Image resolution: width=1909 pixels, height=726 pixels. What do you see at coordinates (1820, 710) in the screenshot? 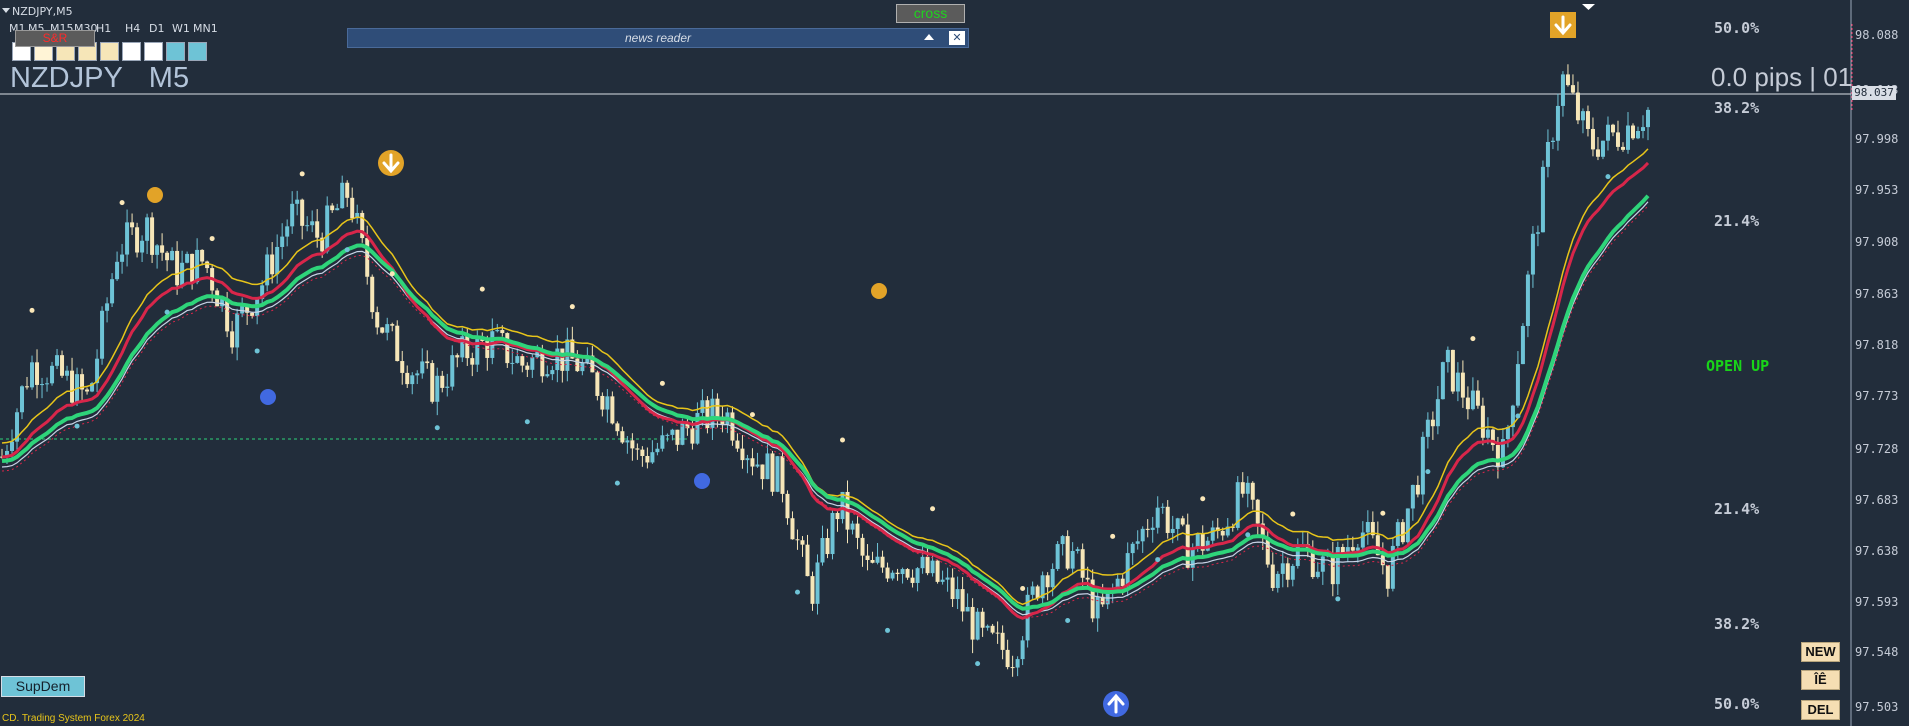
I see `delete-order-button: DEL` at bounding box center [1820, 710].